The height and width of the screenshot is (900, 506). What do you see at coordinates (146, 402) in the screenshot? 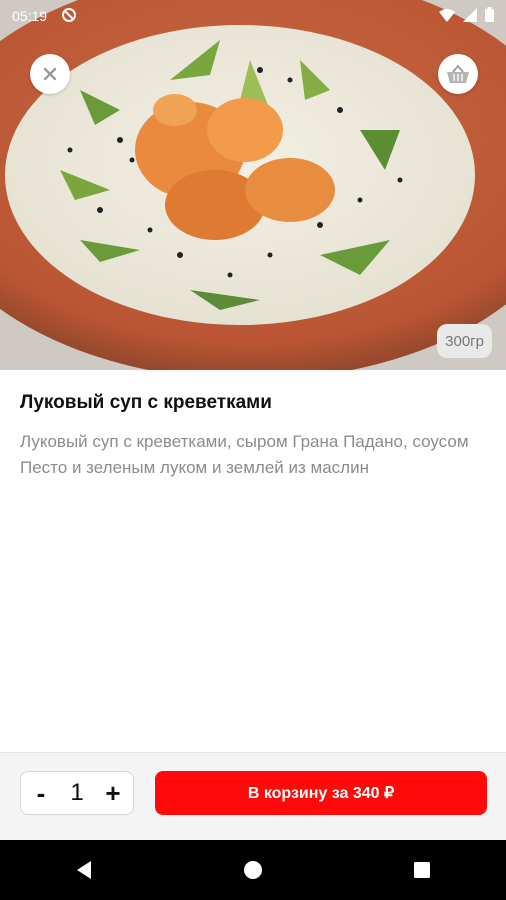
I see `product-title: Луковый суп с креветками` at bounding box center [146, 402].